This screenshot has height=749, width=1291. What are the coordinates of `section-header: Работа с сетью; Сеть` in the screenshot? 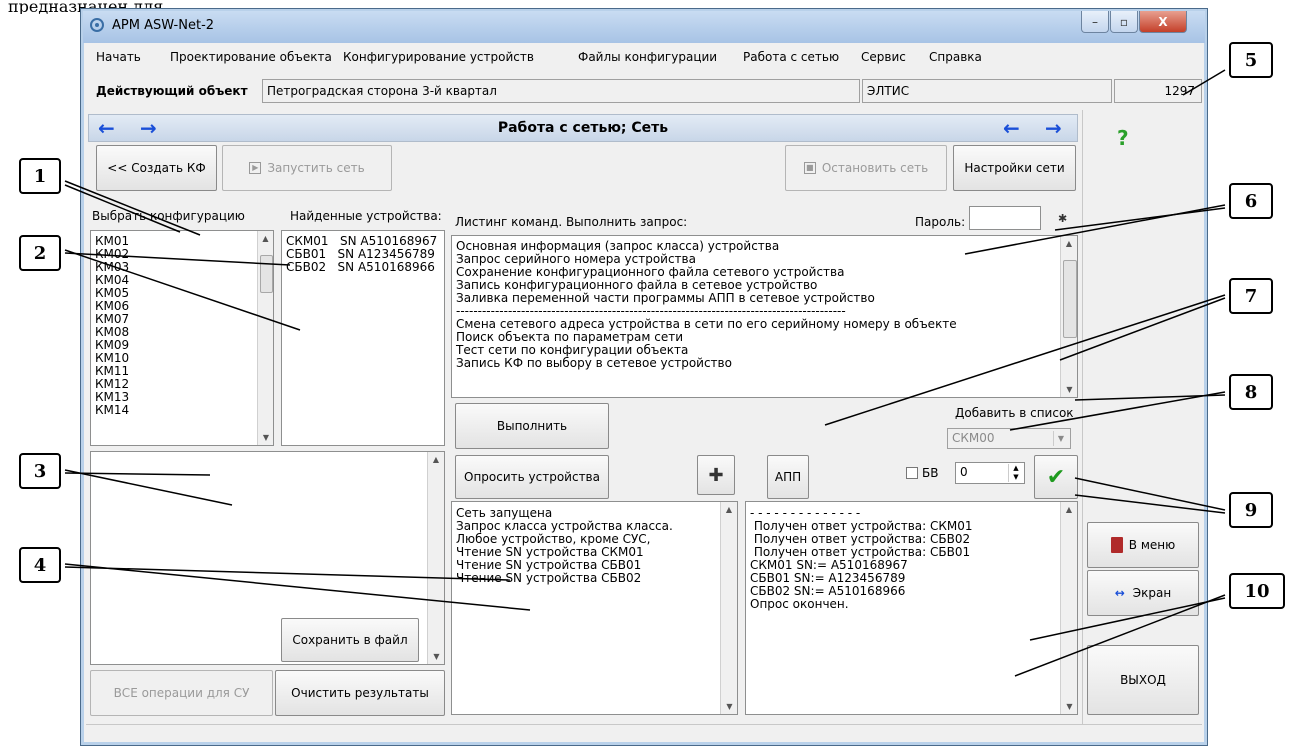 It's located at (583, 128).